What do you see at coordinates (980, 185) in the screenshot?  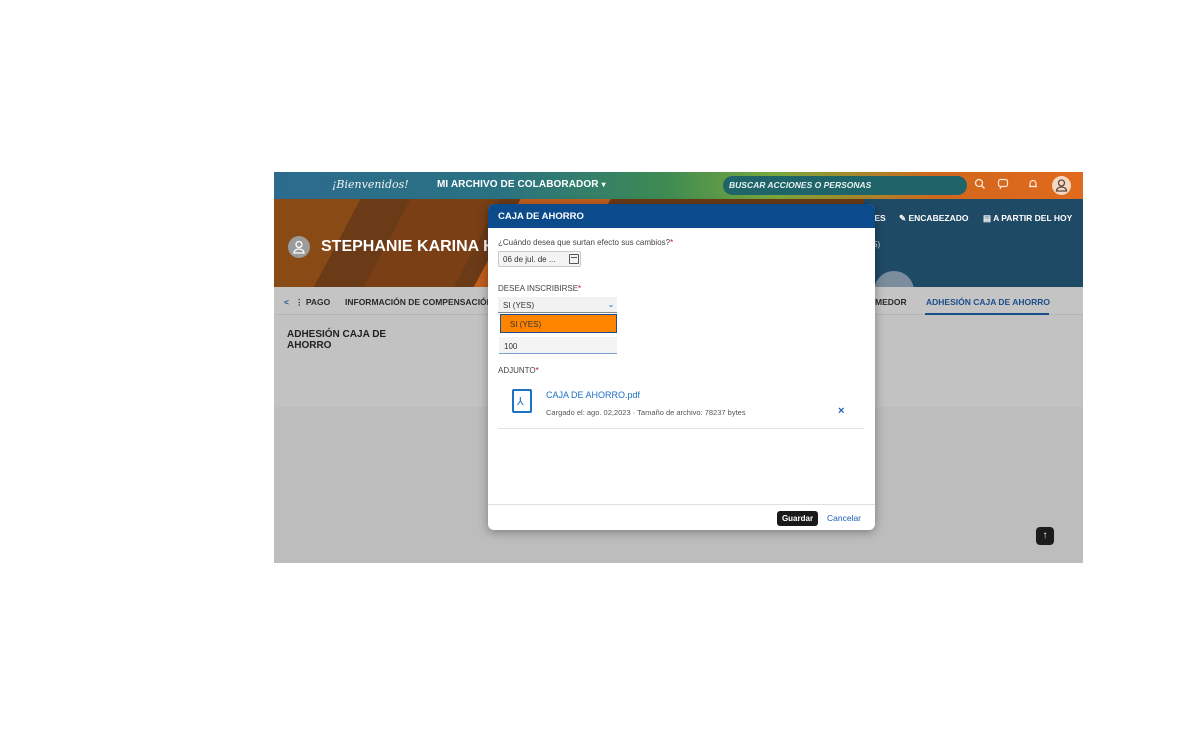 I see `search-icon` at bounding box center [980, 185].